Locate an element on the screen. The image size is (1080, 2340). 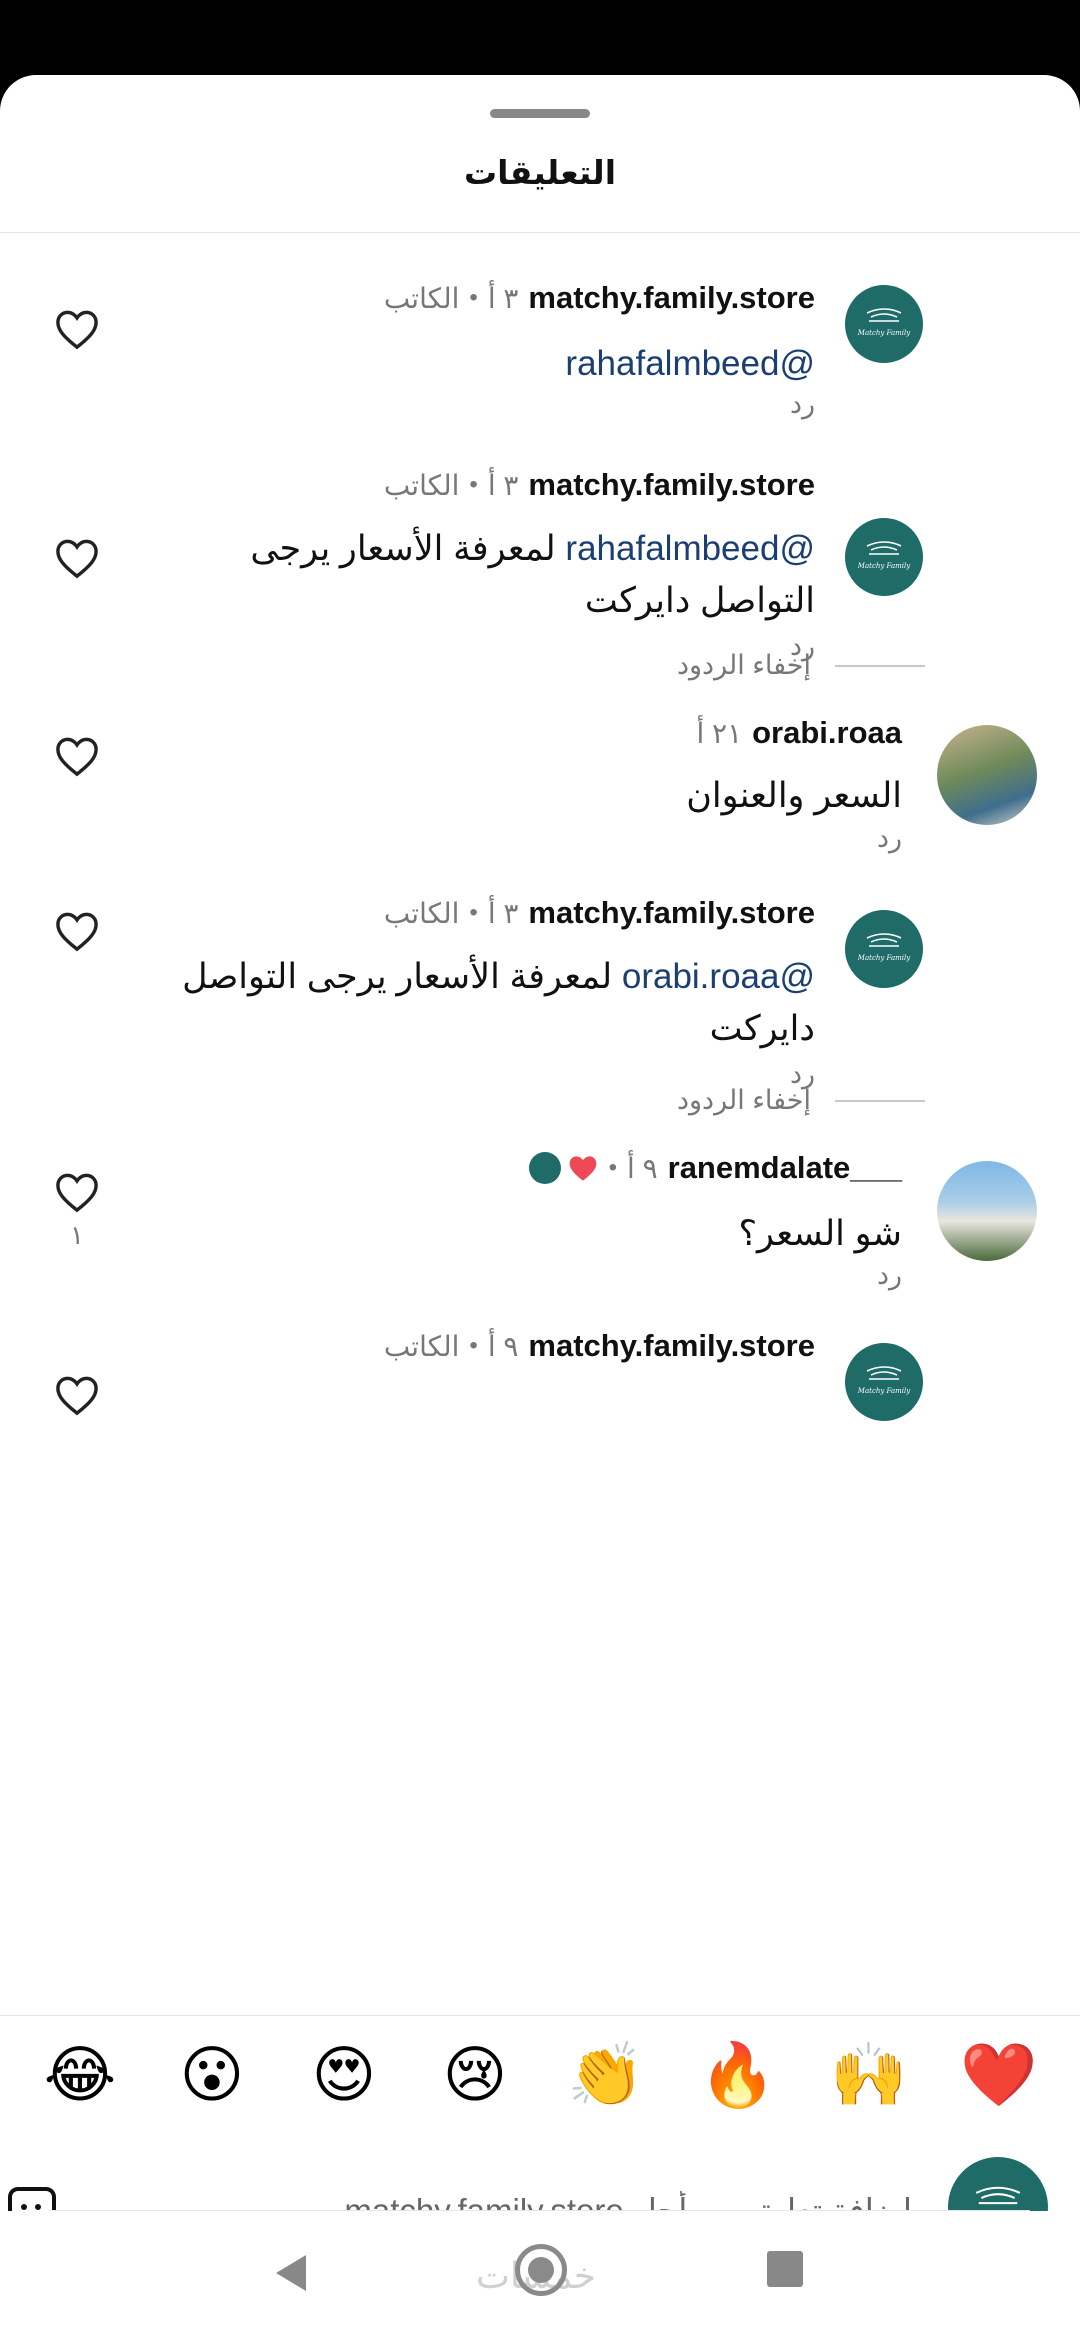
comment-text: @rahafalmbeed is located at coordinates (690, 364).